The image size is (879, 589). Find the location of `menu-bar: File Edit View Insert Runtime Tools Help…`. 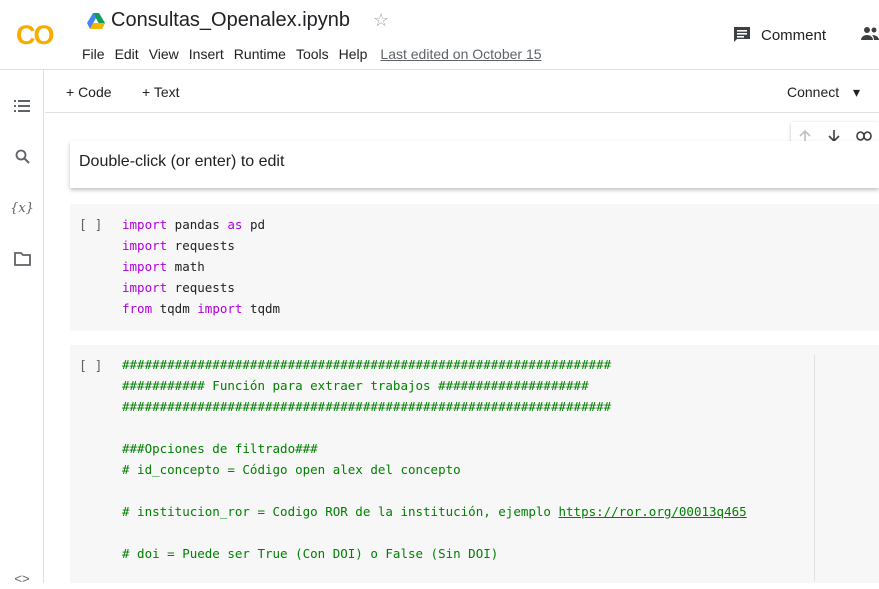

menu-bar: File Edit View Insert Runtime Tools Help… is located at coordinates (317, 54).